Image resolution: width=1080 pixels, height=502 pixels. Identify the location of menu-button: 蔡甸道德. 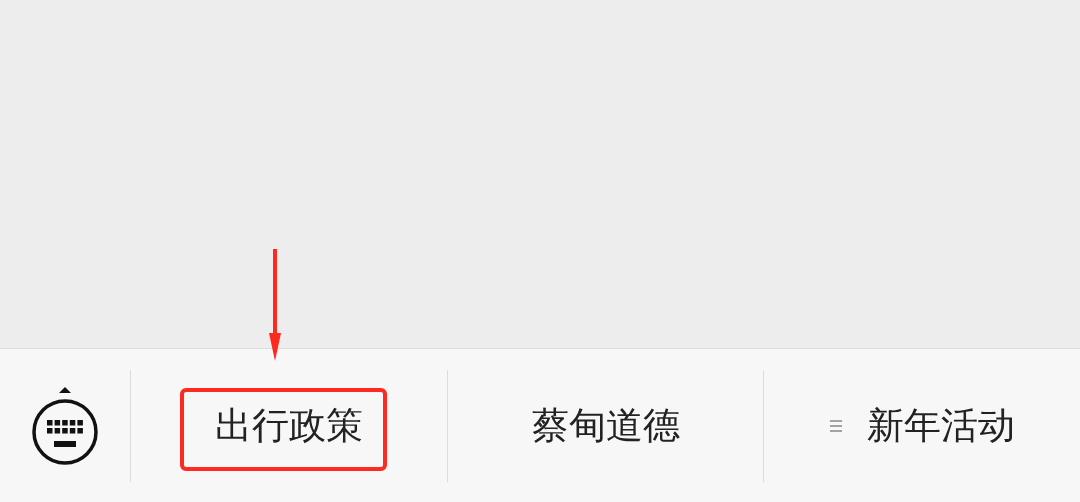
(605, 425).